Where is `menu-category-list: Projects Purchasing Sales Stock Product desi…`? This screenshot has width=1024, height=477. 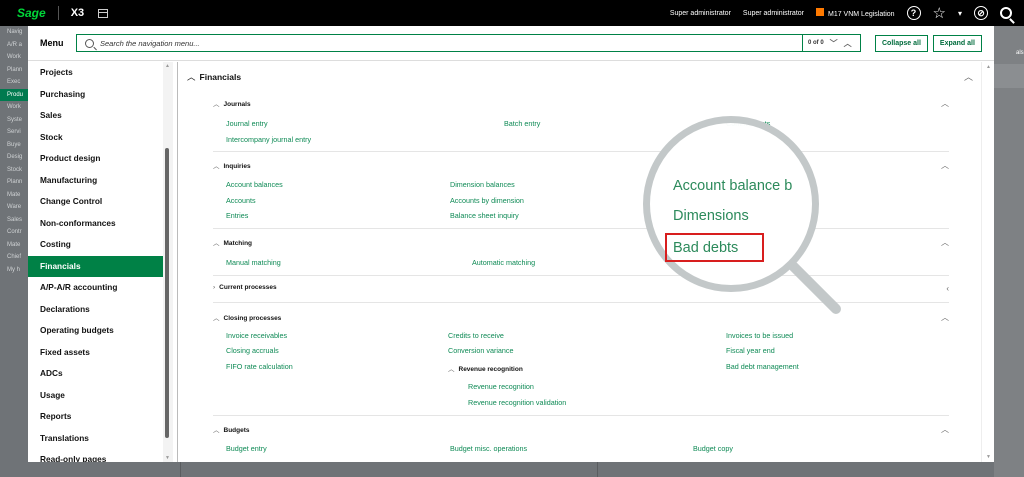 menu-category-list: Projects Purchasing Sales Stock Product desi… is located at coordinates (95, 262).